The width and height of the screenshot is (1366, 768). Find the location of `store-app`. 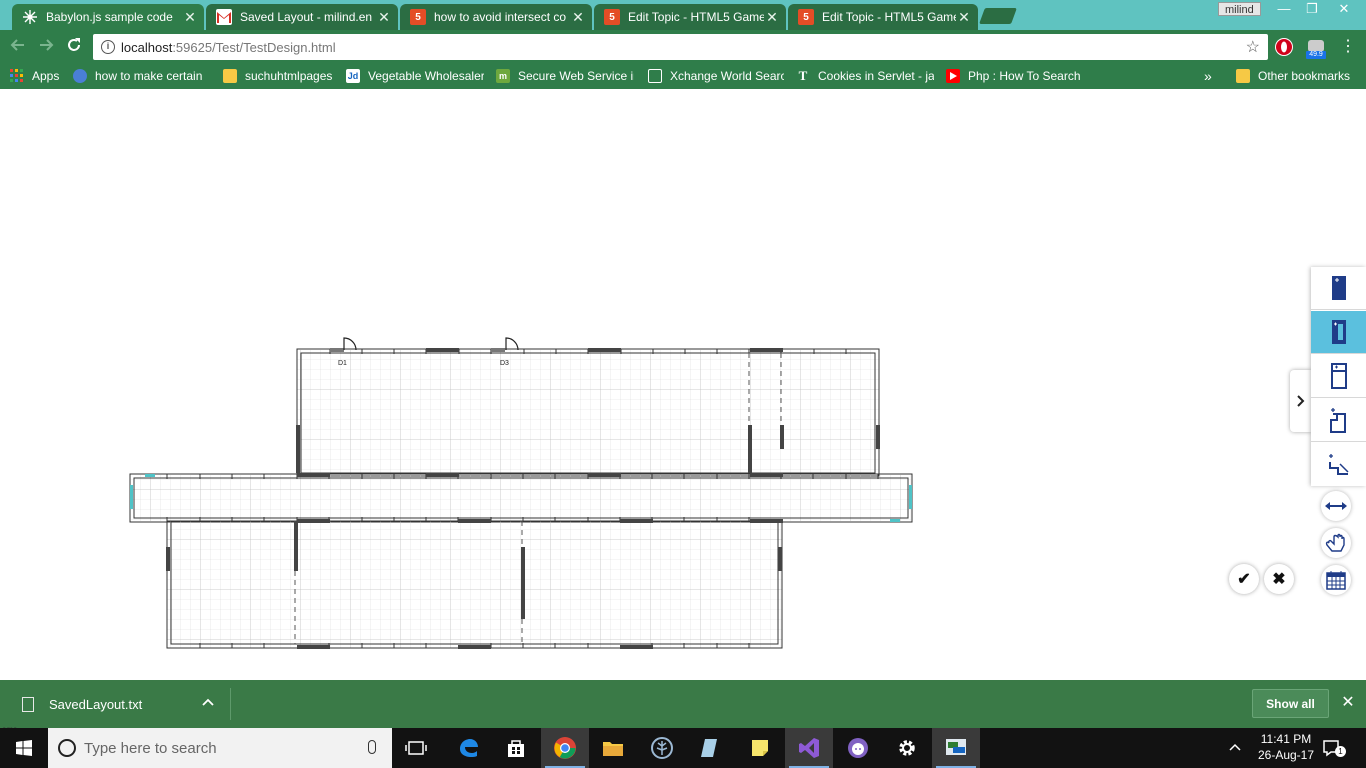

store-app is located at coordinates (516, 748).